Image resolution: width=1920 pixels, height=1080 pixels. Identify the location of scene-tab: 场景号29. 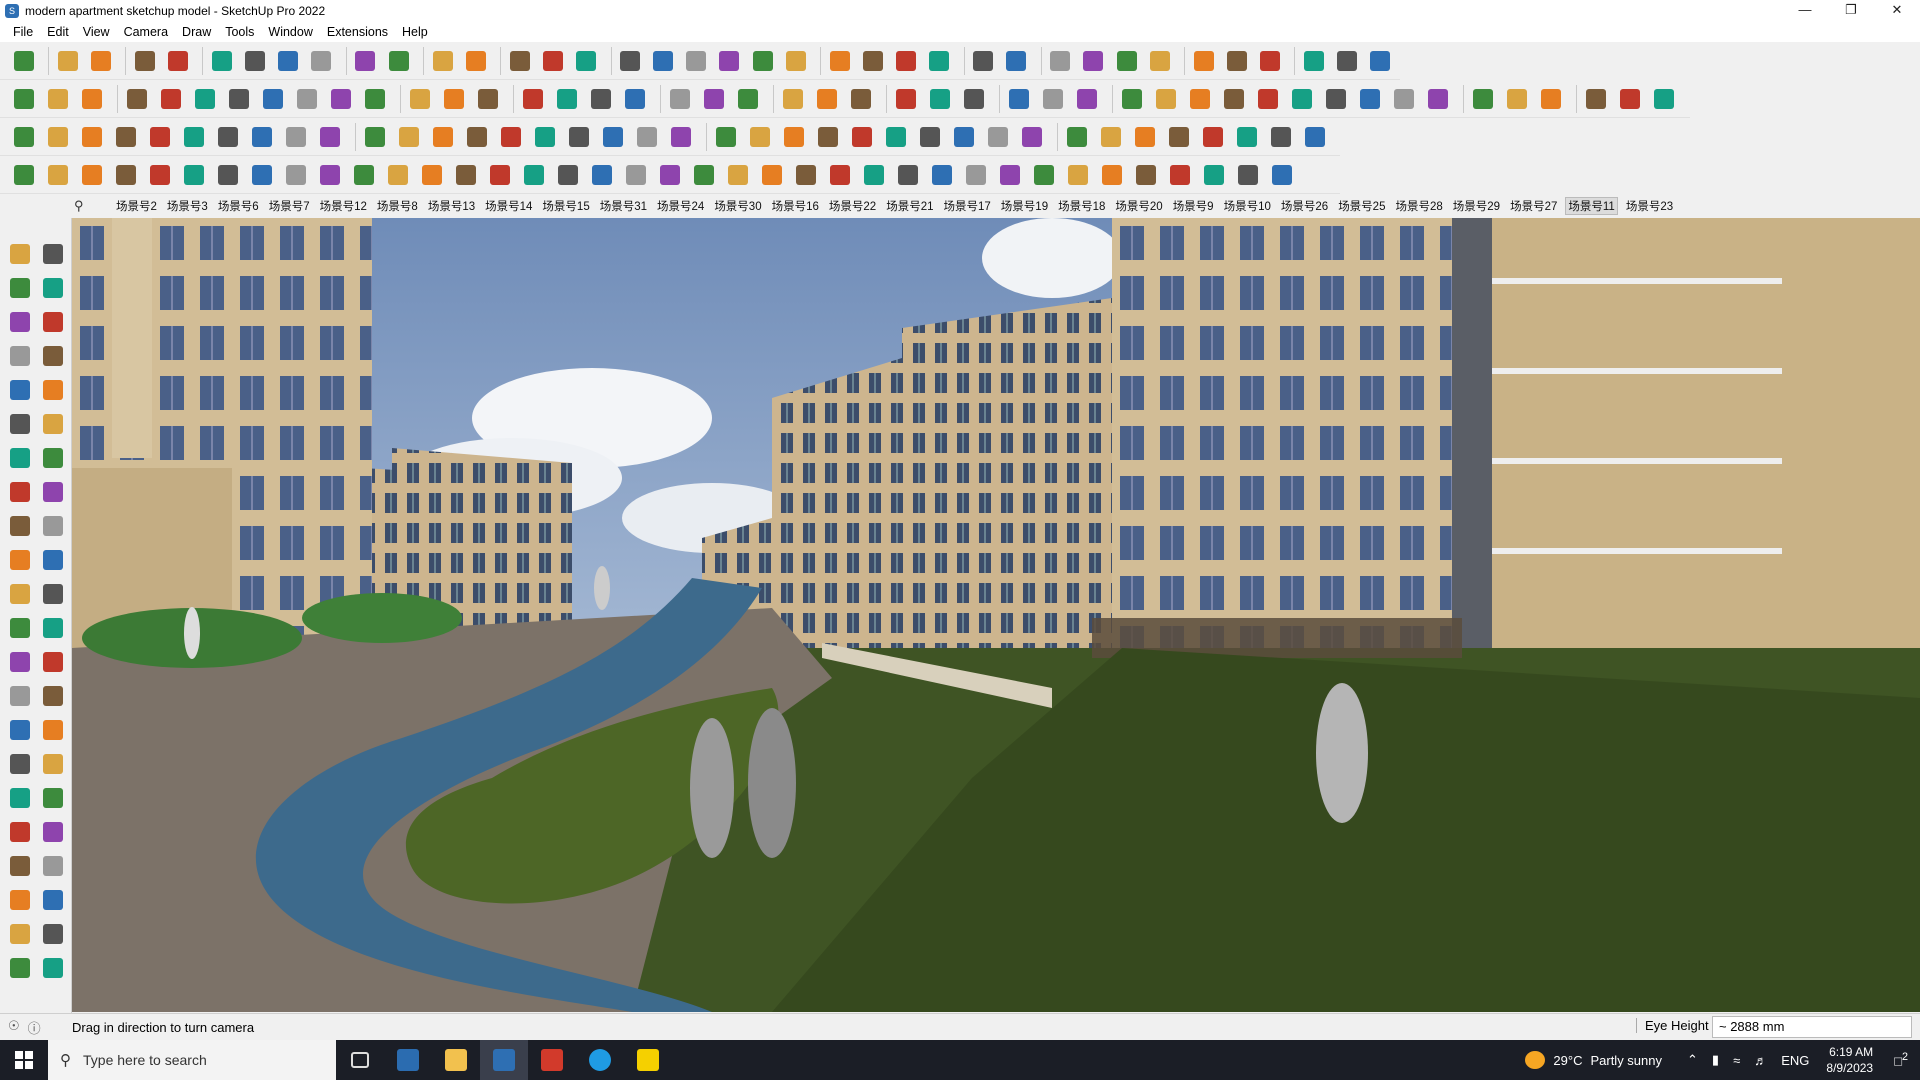
(1476, 206).